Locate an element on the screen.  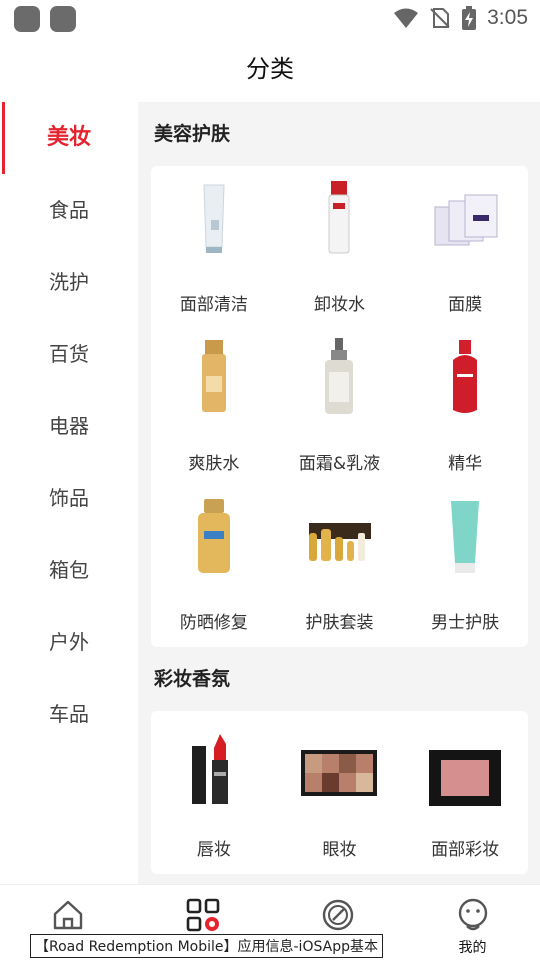
category-item-label: 面霜&乳液 is located at coordinates (339, 464).